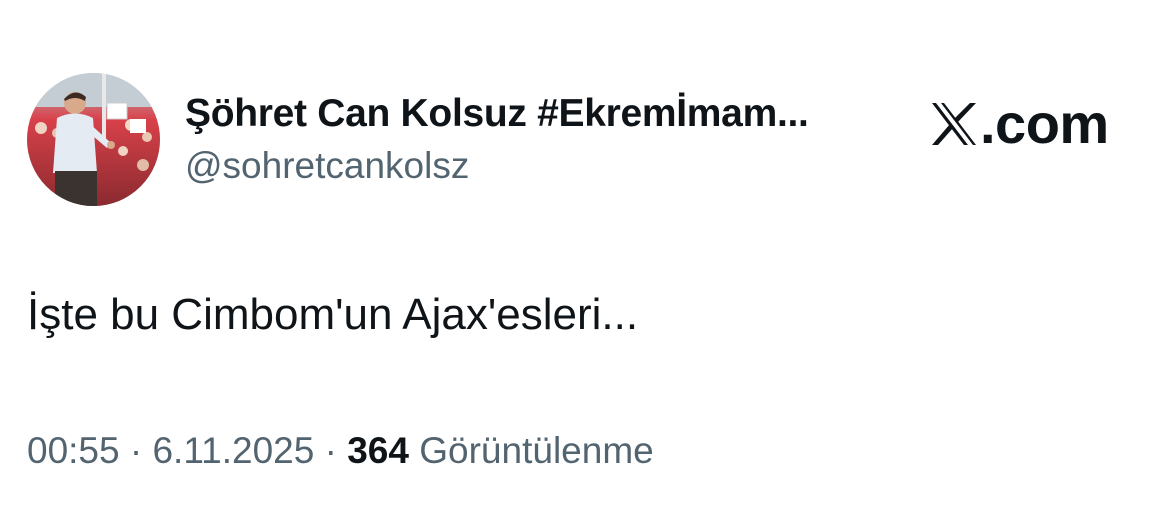 This screenshot has height=508, width=1170. What do you see at coordinates (233, 450) in the screenshot?
I see `tweet-date: 6.11.2025` at bounding box center [233, 450].